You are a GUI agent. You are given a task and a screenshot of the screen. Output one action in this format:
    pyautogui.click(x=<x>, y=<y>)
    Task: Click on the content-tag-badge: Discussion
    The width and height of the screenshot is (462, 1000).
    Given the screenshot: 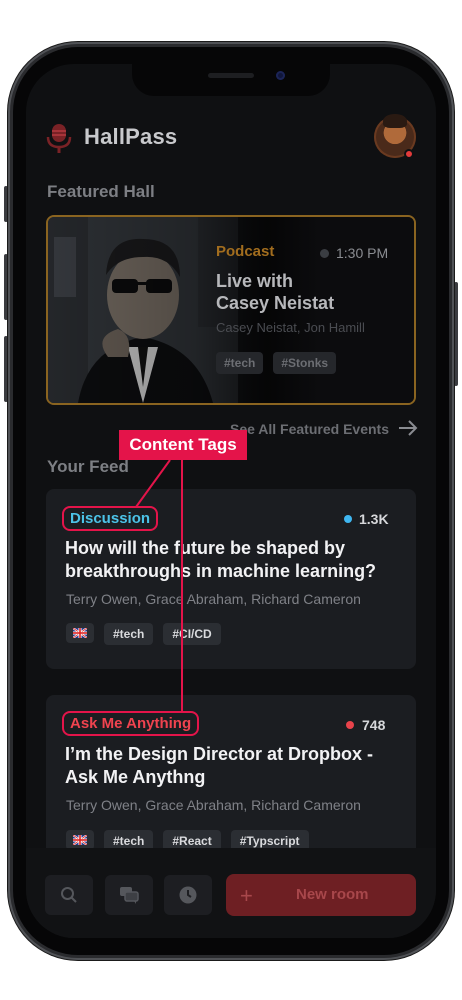 What is the action you would take?
    pyautogui.click(x=110, y=518)
    